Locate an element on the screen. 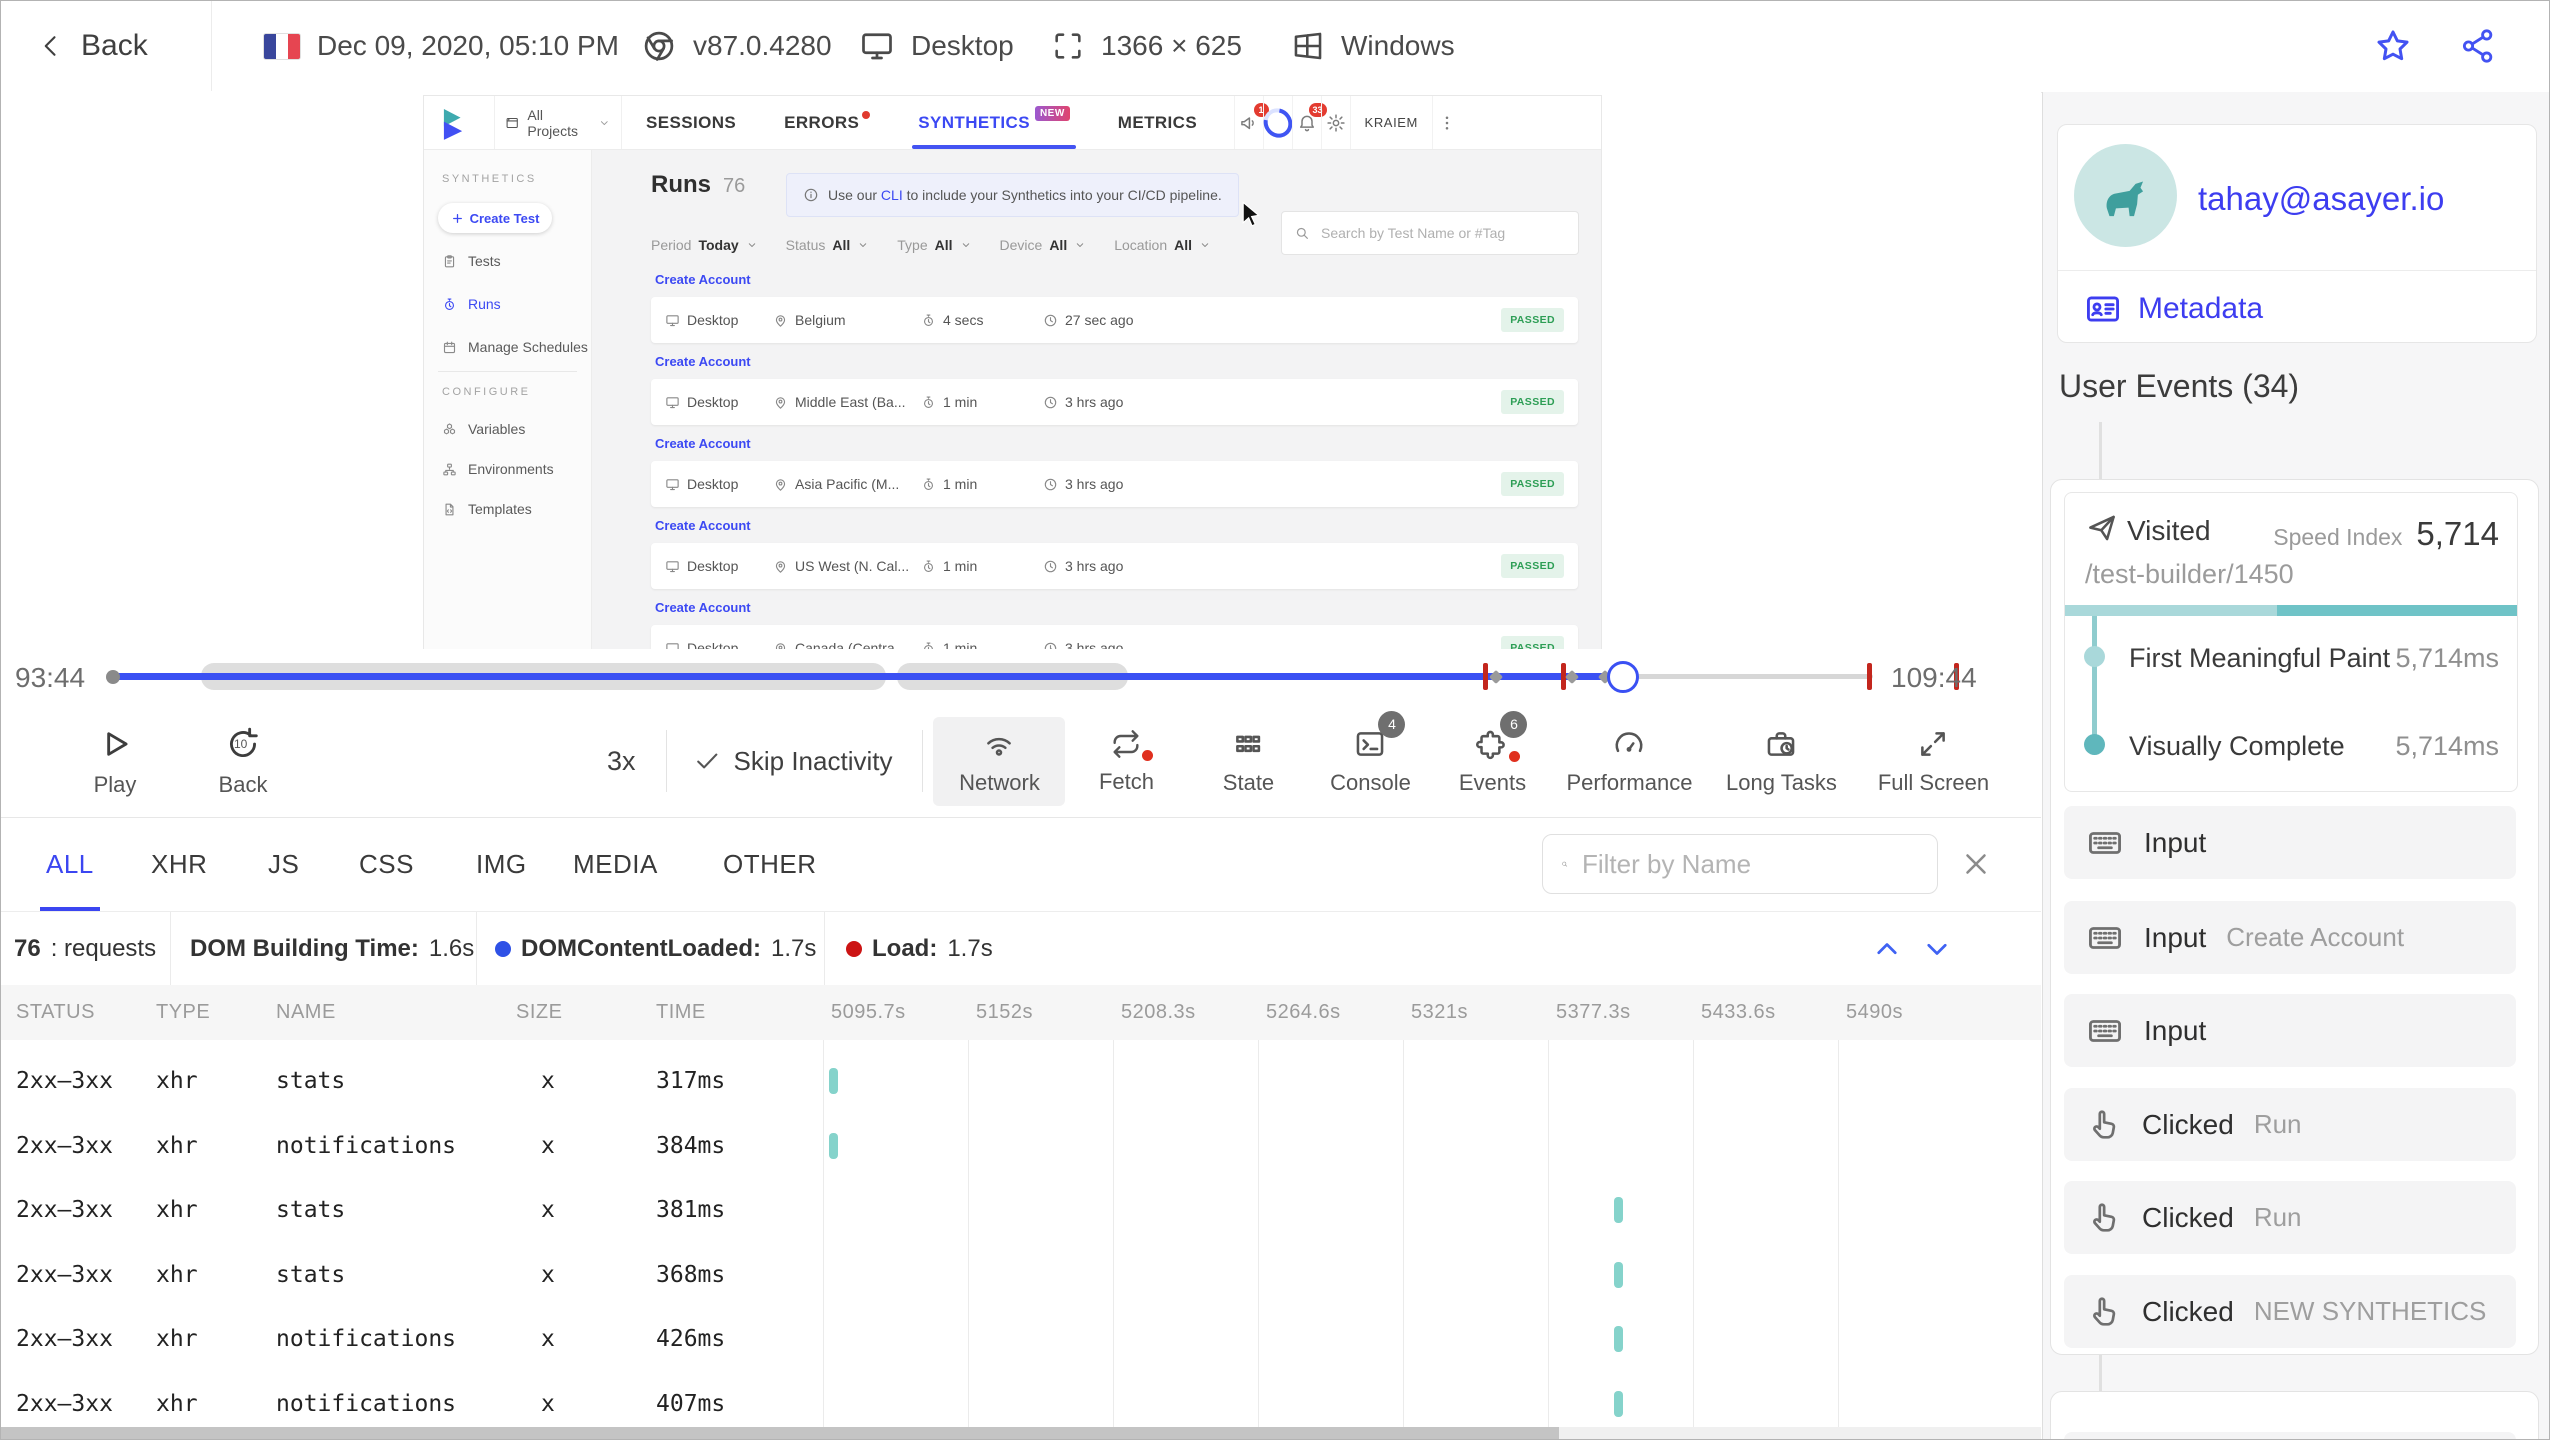 This screenshot has width=2550, height=1440. notifications-button: 33 is located at coordinates (1309, 122).